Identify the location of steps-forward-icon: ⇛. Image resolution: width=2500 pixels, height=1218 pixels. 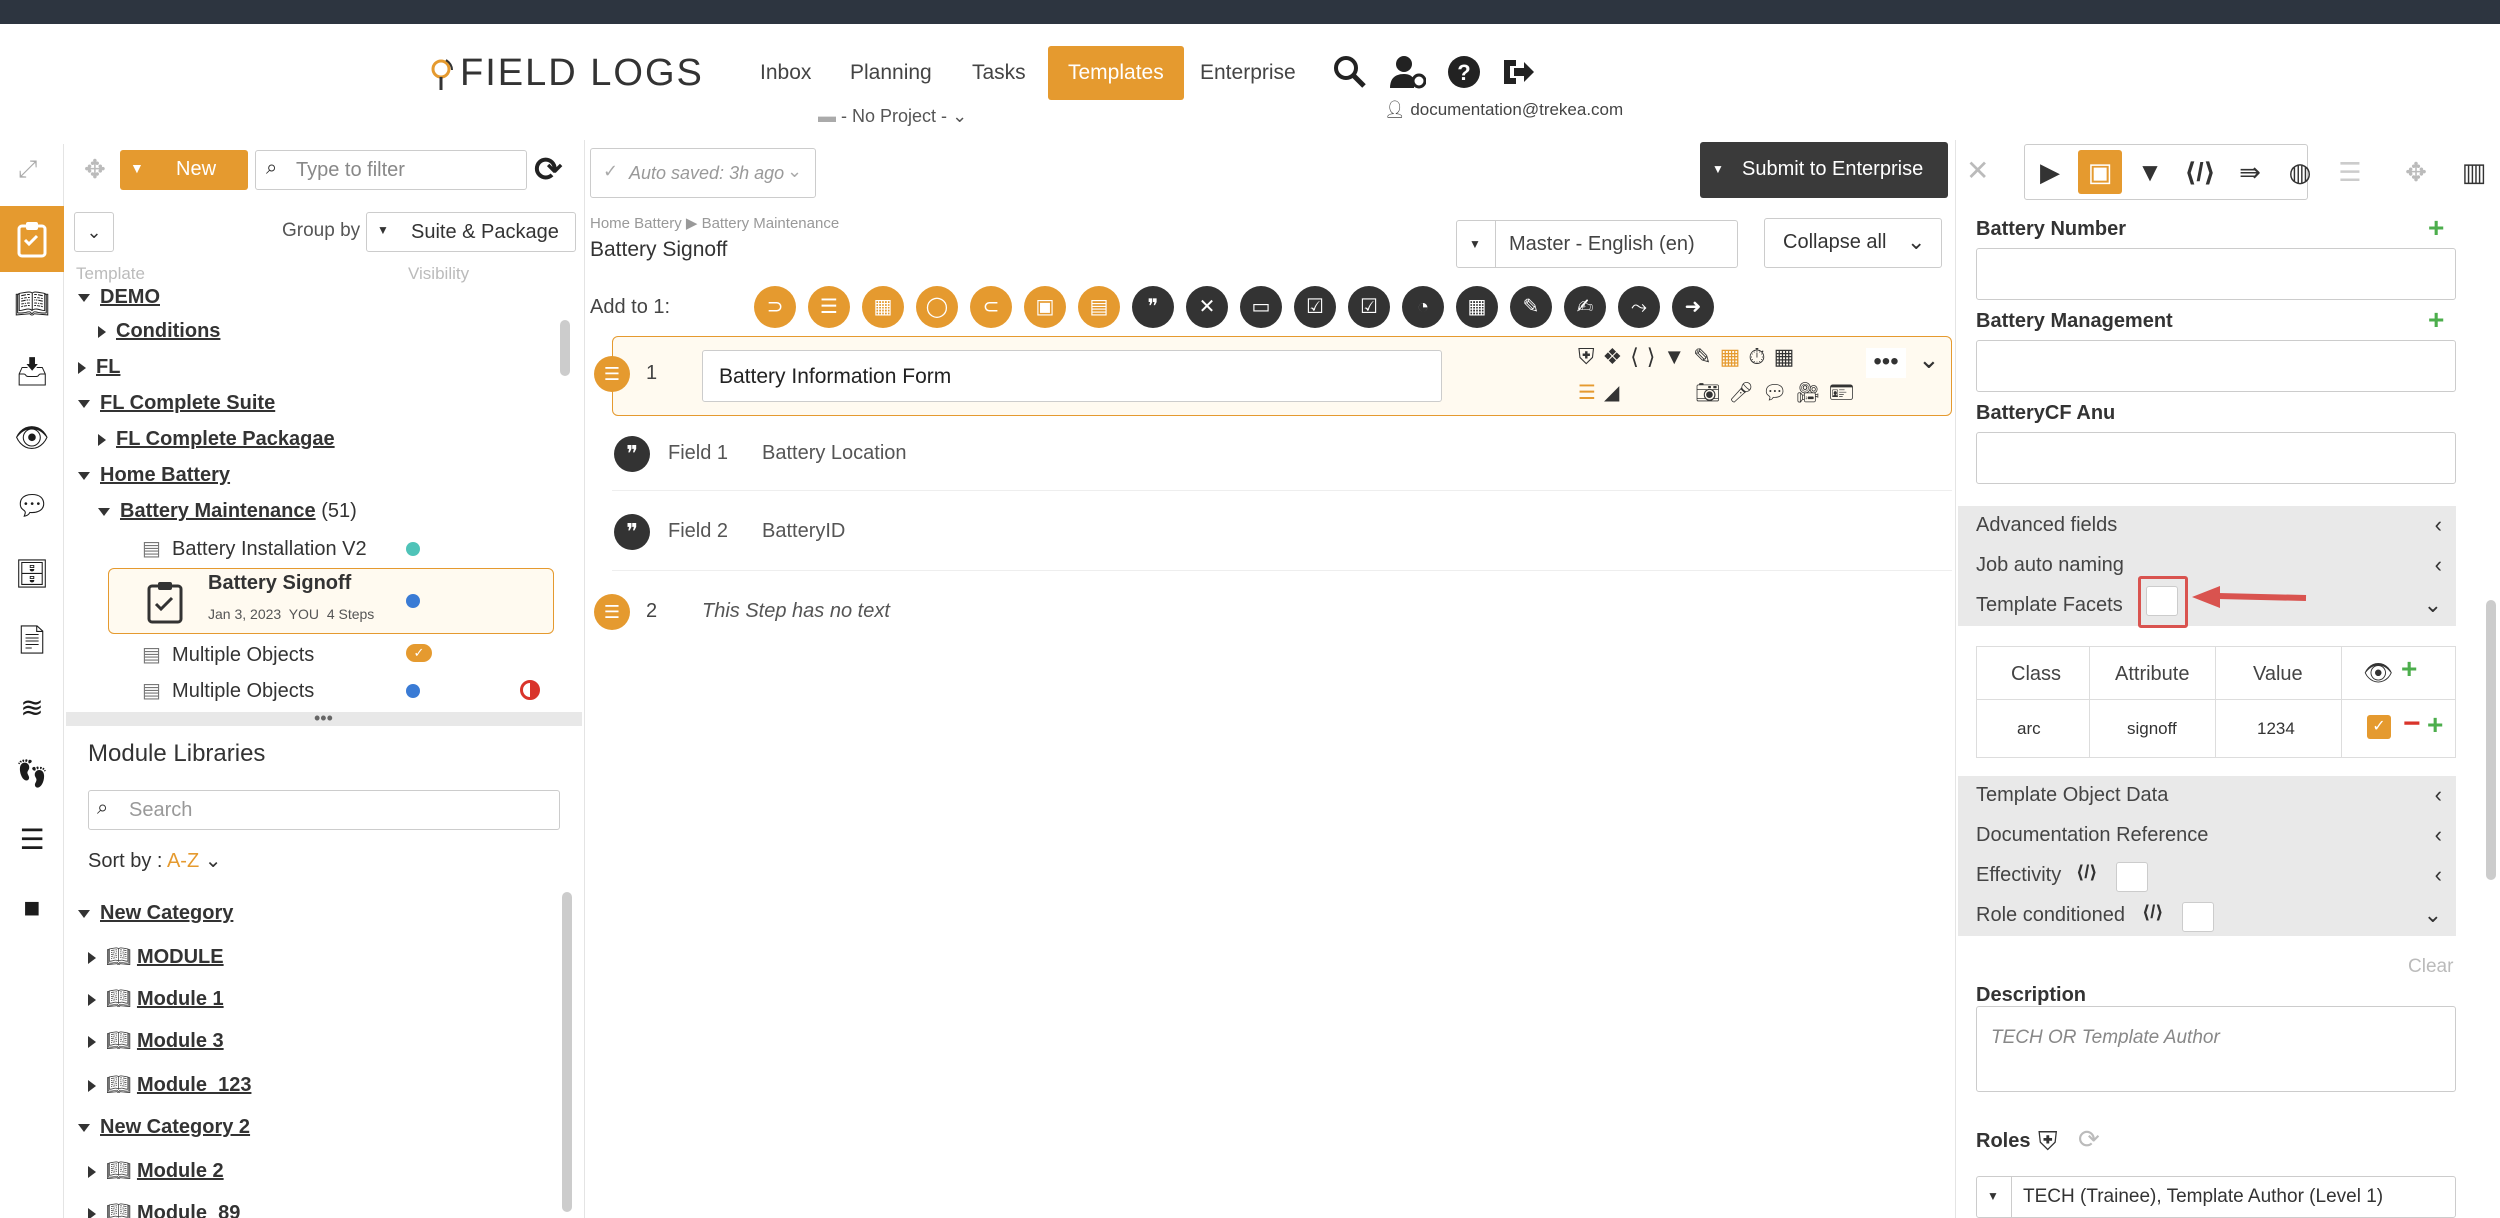
(2250, 172).